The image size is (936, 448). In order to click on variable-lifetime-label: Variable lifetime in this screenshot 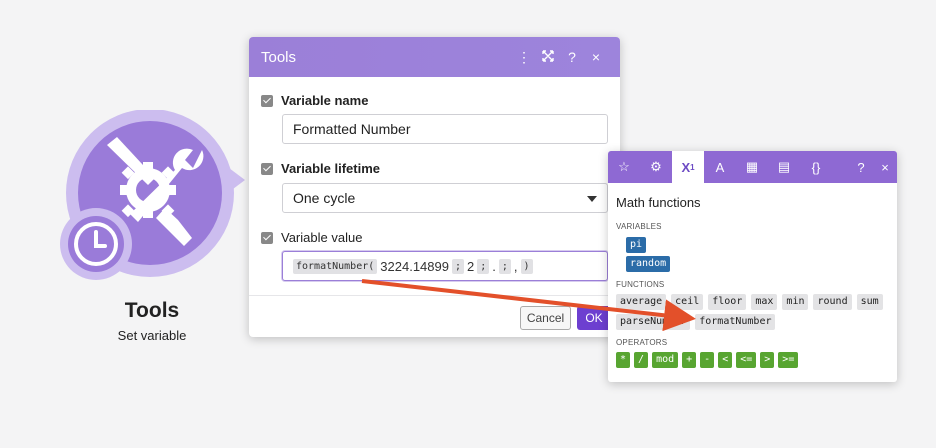, I will do `click(330, 168)`.